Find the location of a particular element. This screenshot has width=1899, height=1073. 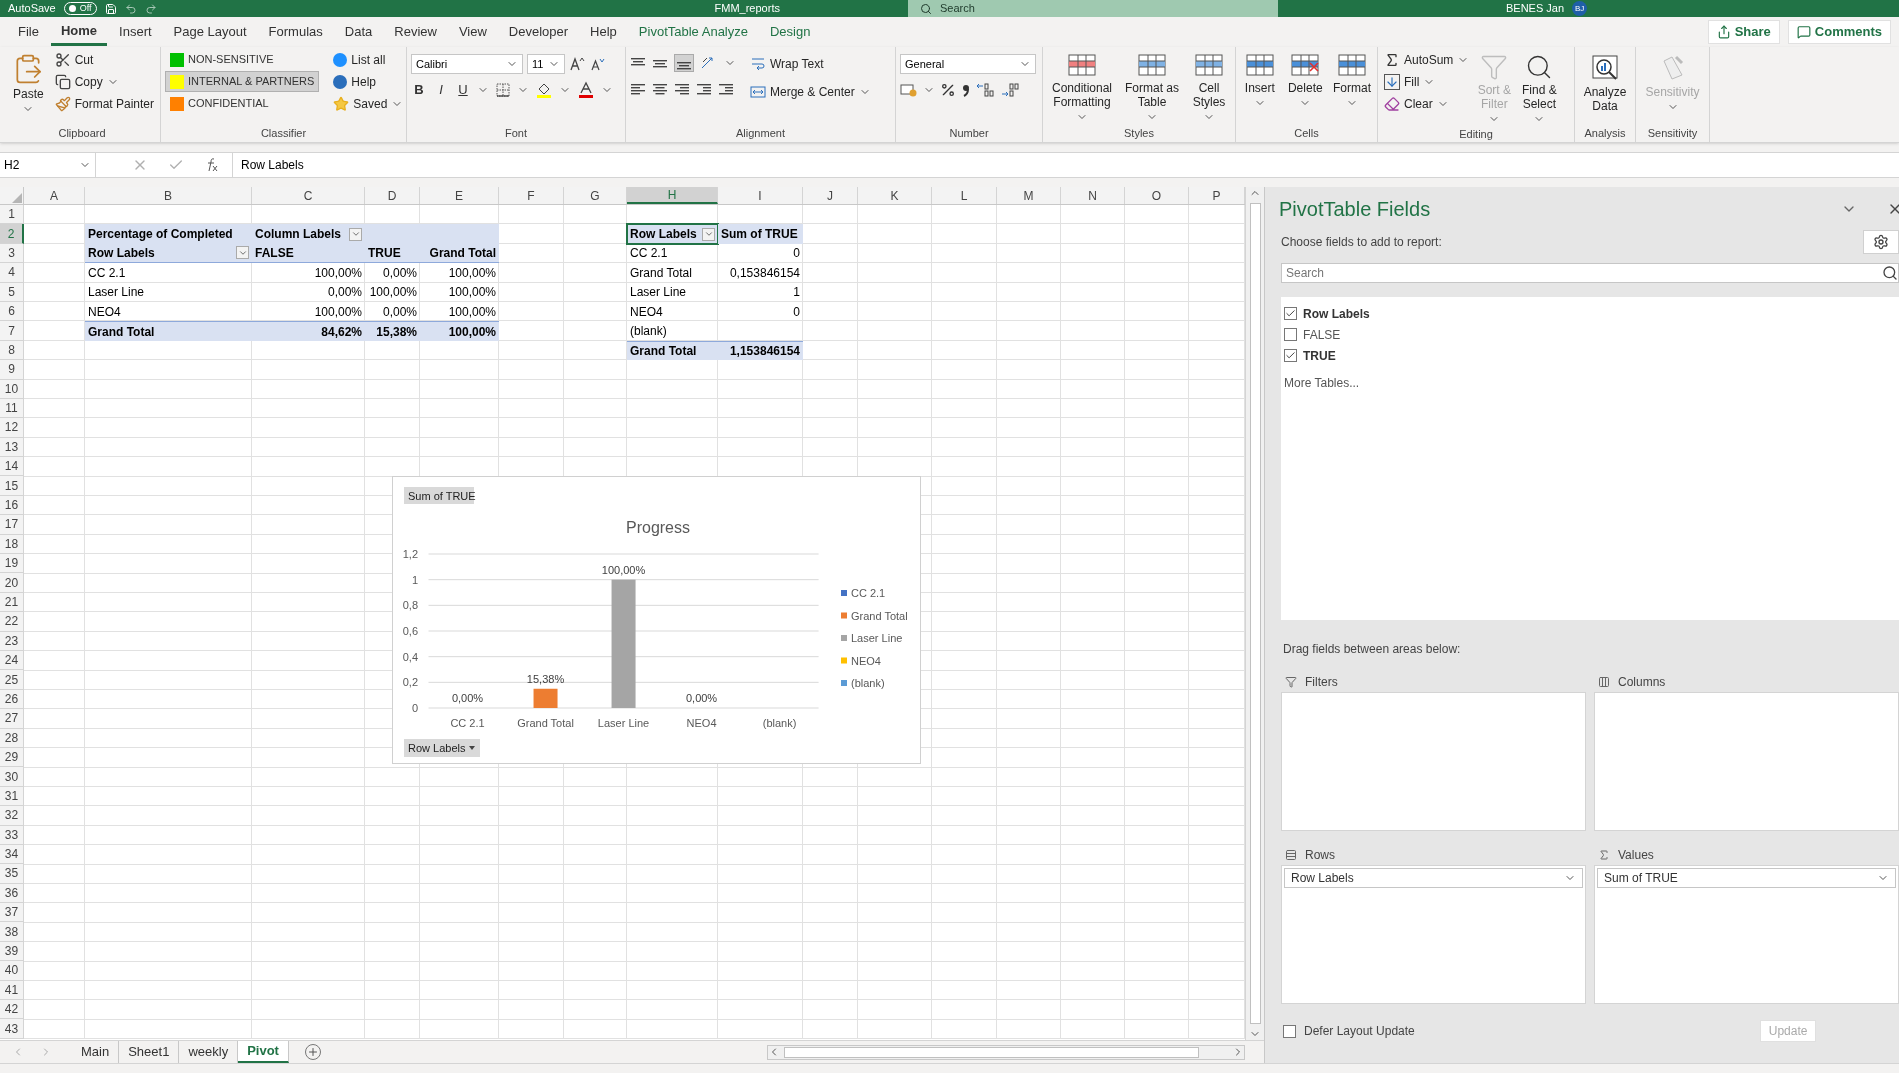

ribbon-button: Insert is located at coordinates (1260, 79).